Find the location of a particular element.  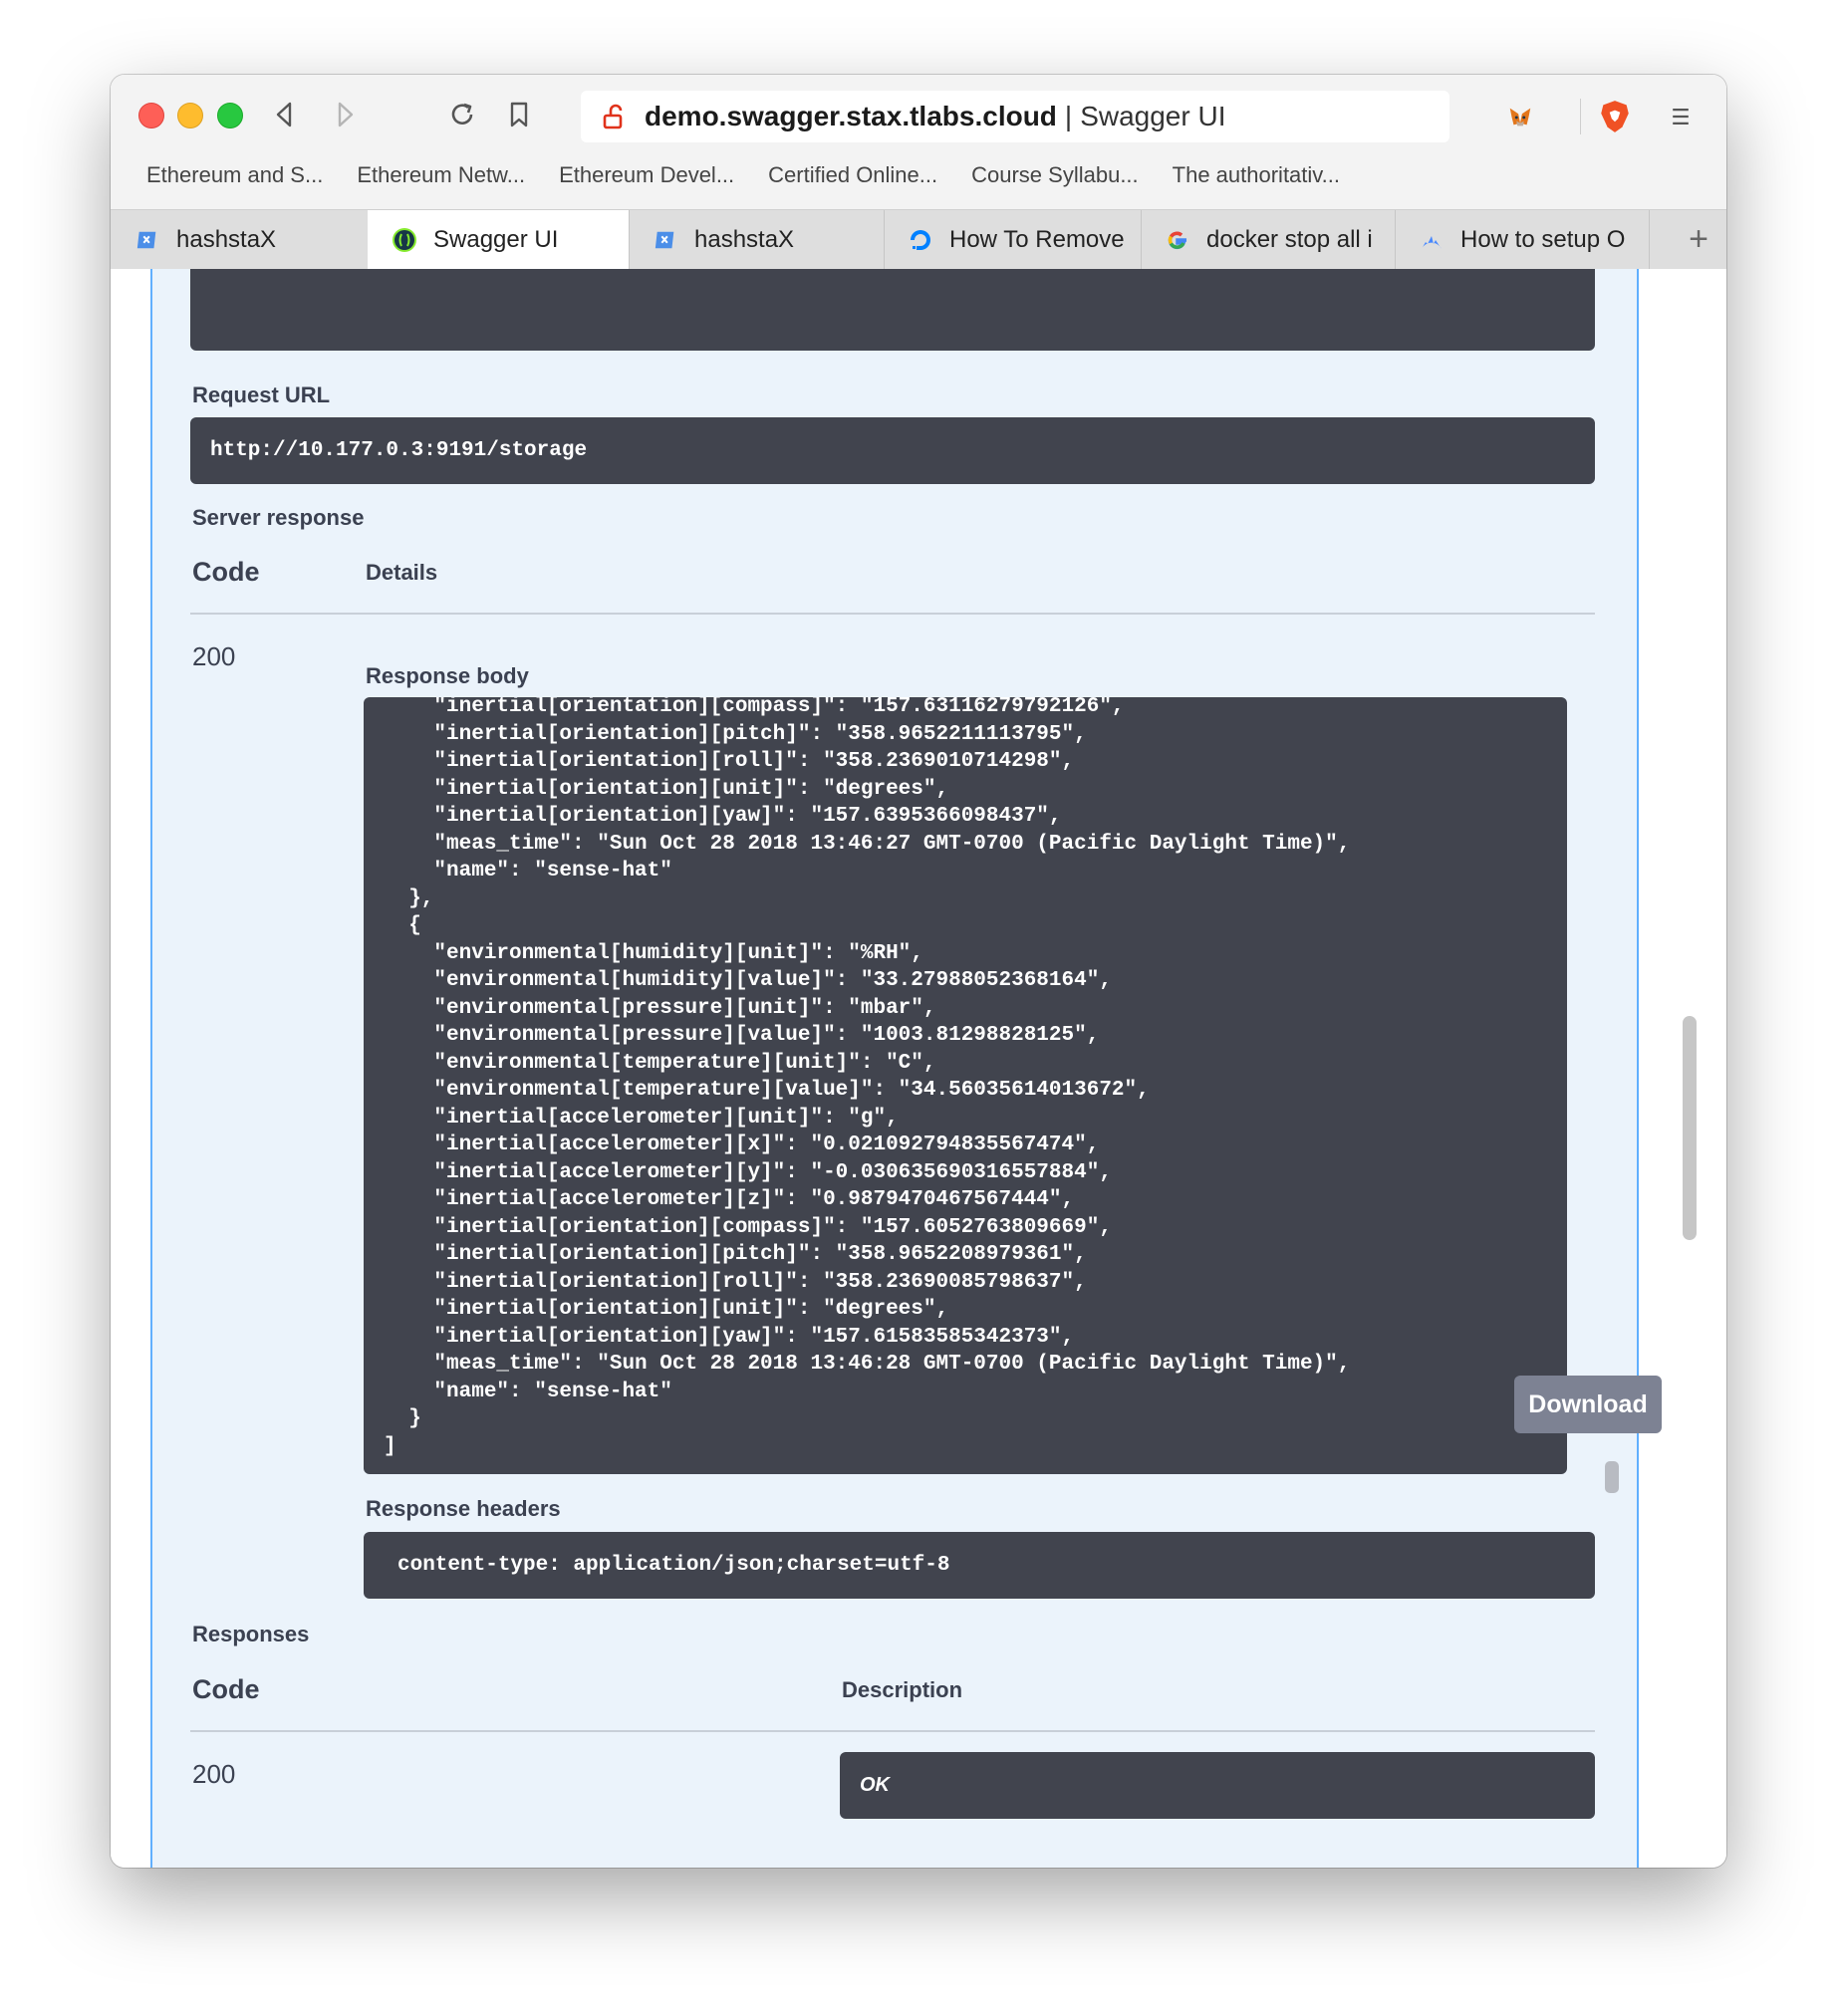

metamask-extension-button is located at coordinates (1520, 116).